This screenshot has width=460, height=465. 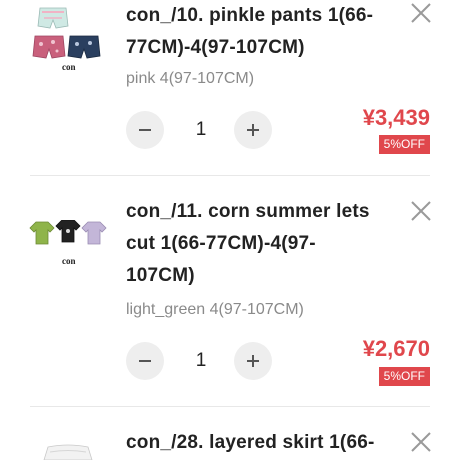 What do you see at coordinates (396, 348) in the screenshot?
I see `item-price: ¥2,670` at bounding box center [396, 348].